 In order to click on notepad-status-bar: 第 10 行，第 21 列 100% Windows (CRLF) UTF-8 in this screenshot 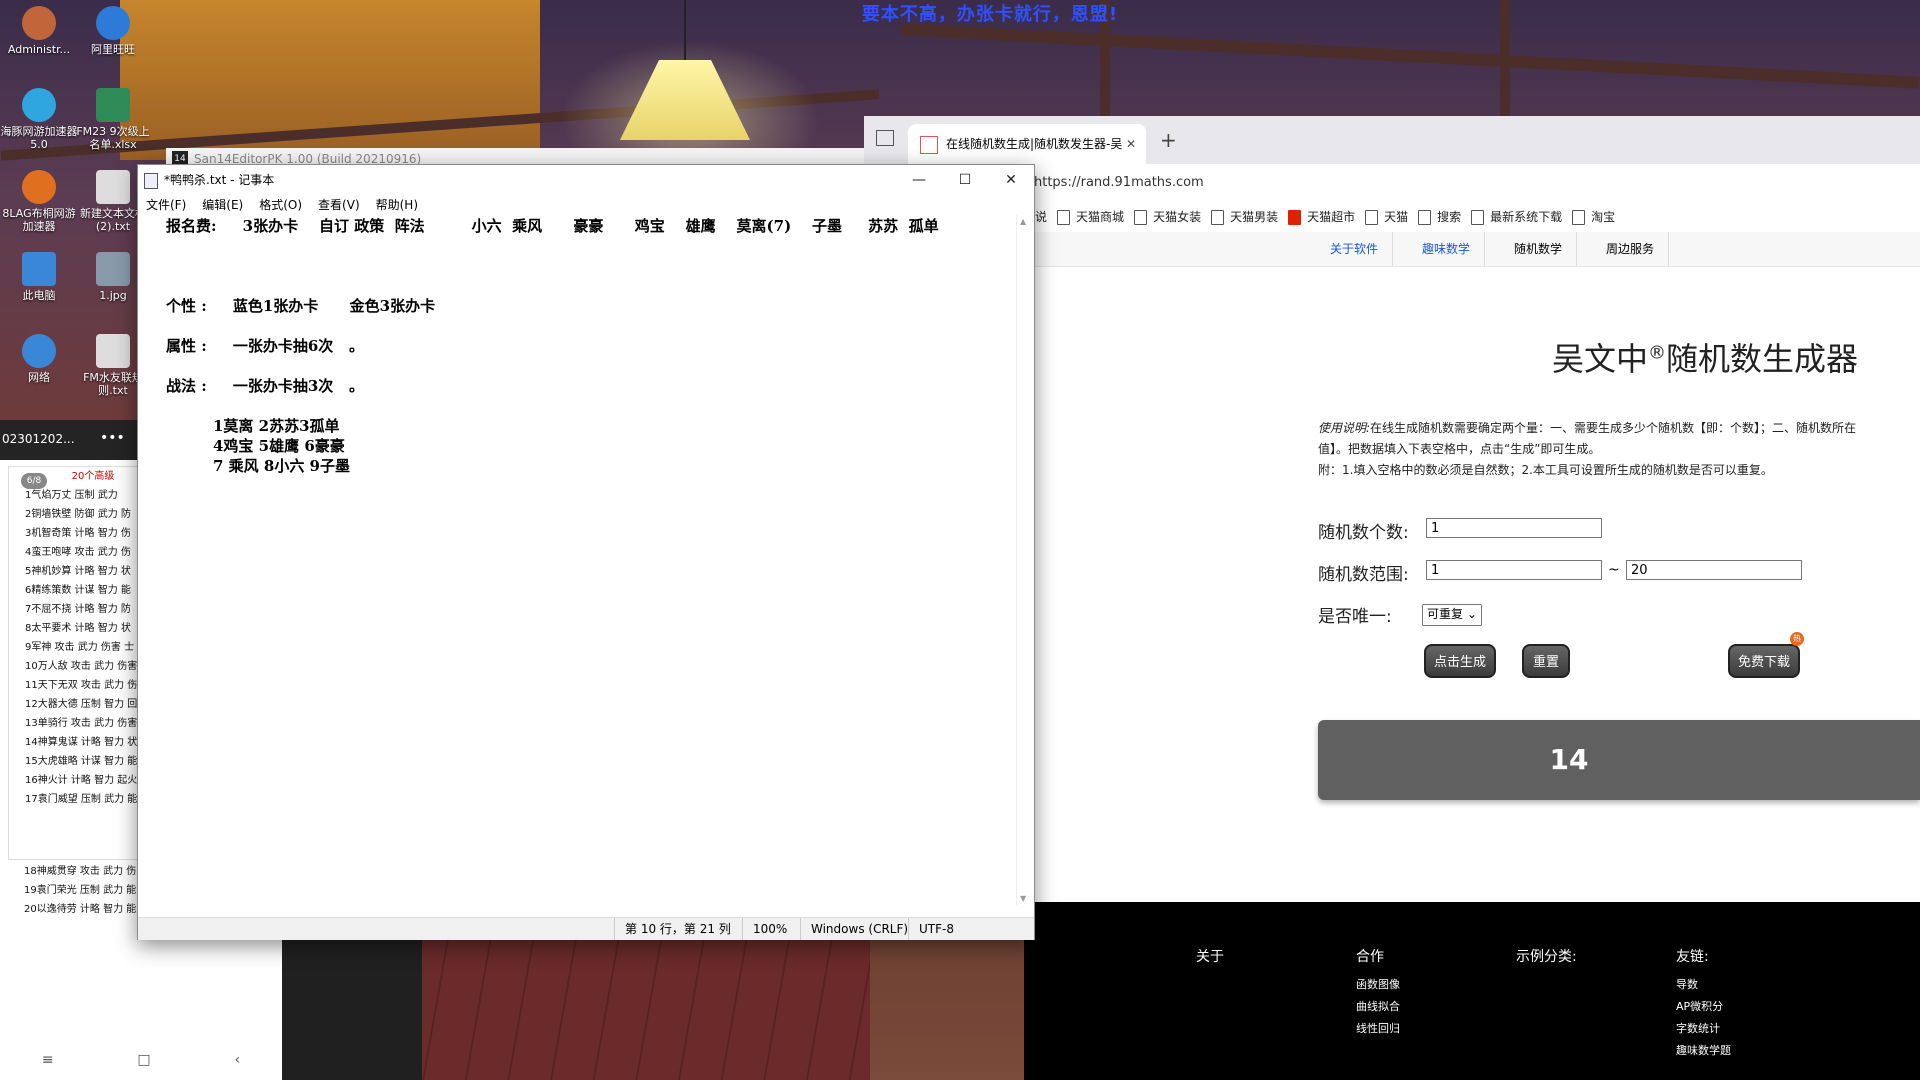, I will do `click(586, 928)`.